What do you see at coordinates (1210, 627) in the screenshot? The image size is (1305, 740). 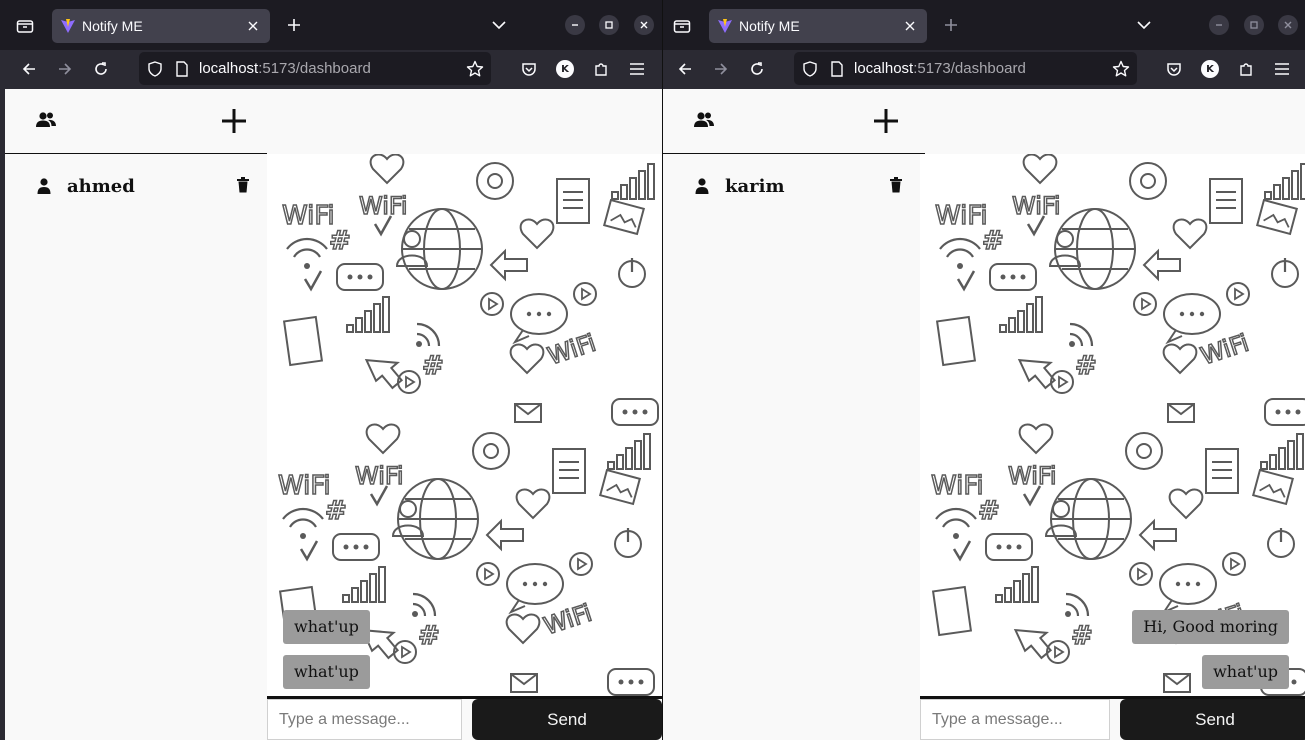 I see `message-bubble: Hi, Good moring` at bounding box center [1210, 627].